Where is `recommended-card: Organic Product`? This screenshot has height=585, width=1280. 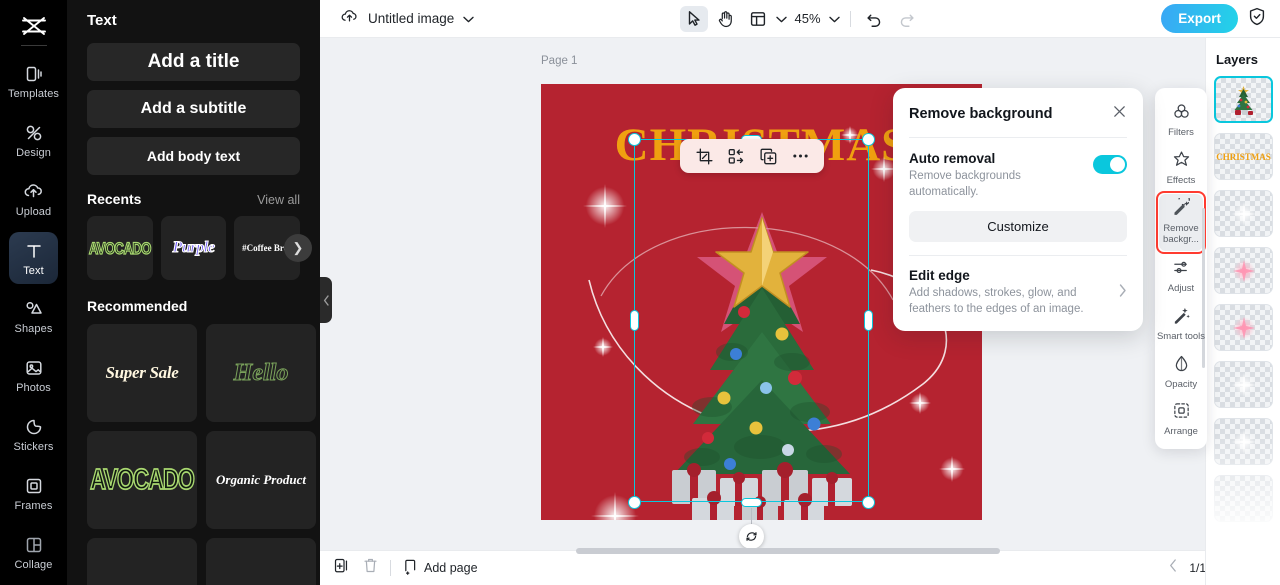 recommended-card: Organic Product is located at coordinates (261, 480).